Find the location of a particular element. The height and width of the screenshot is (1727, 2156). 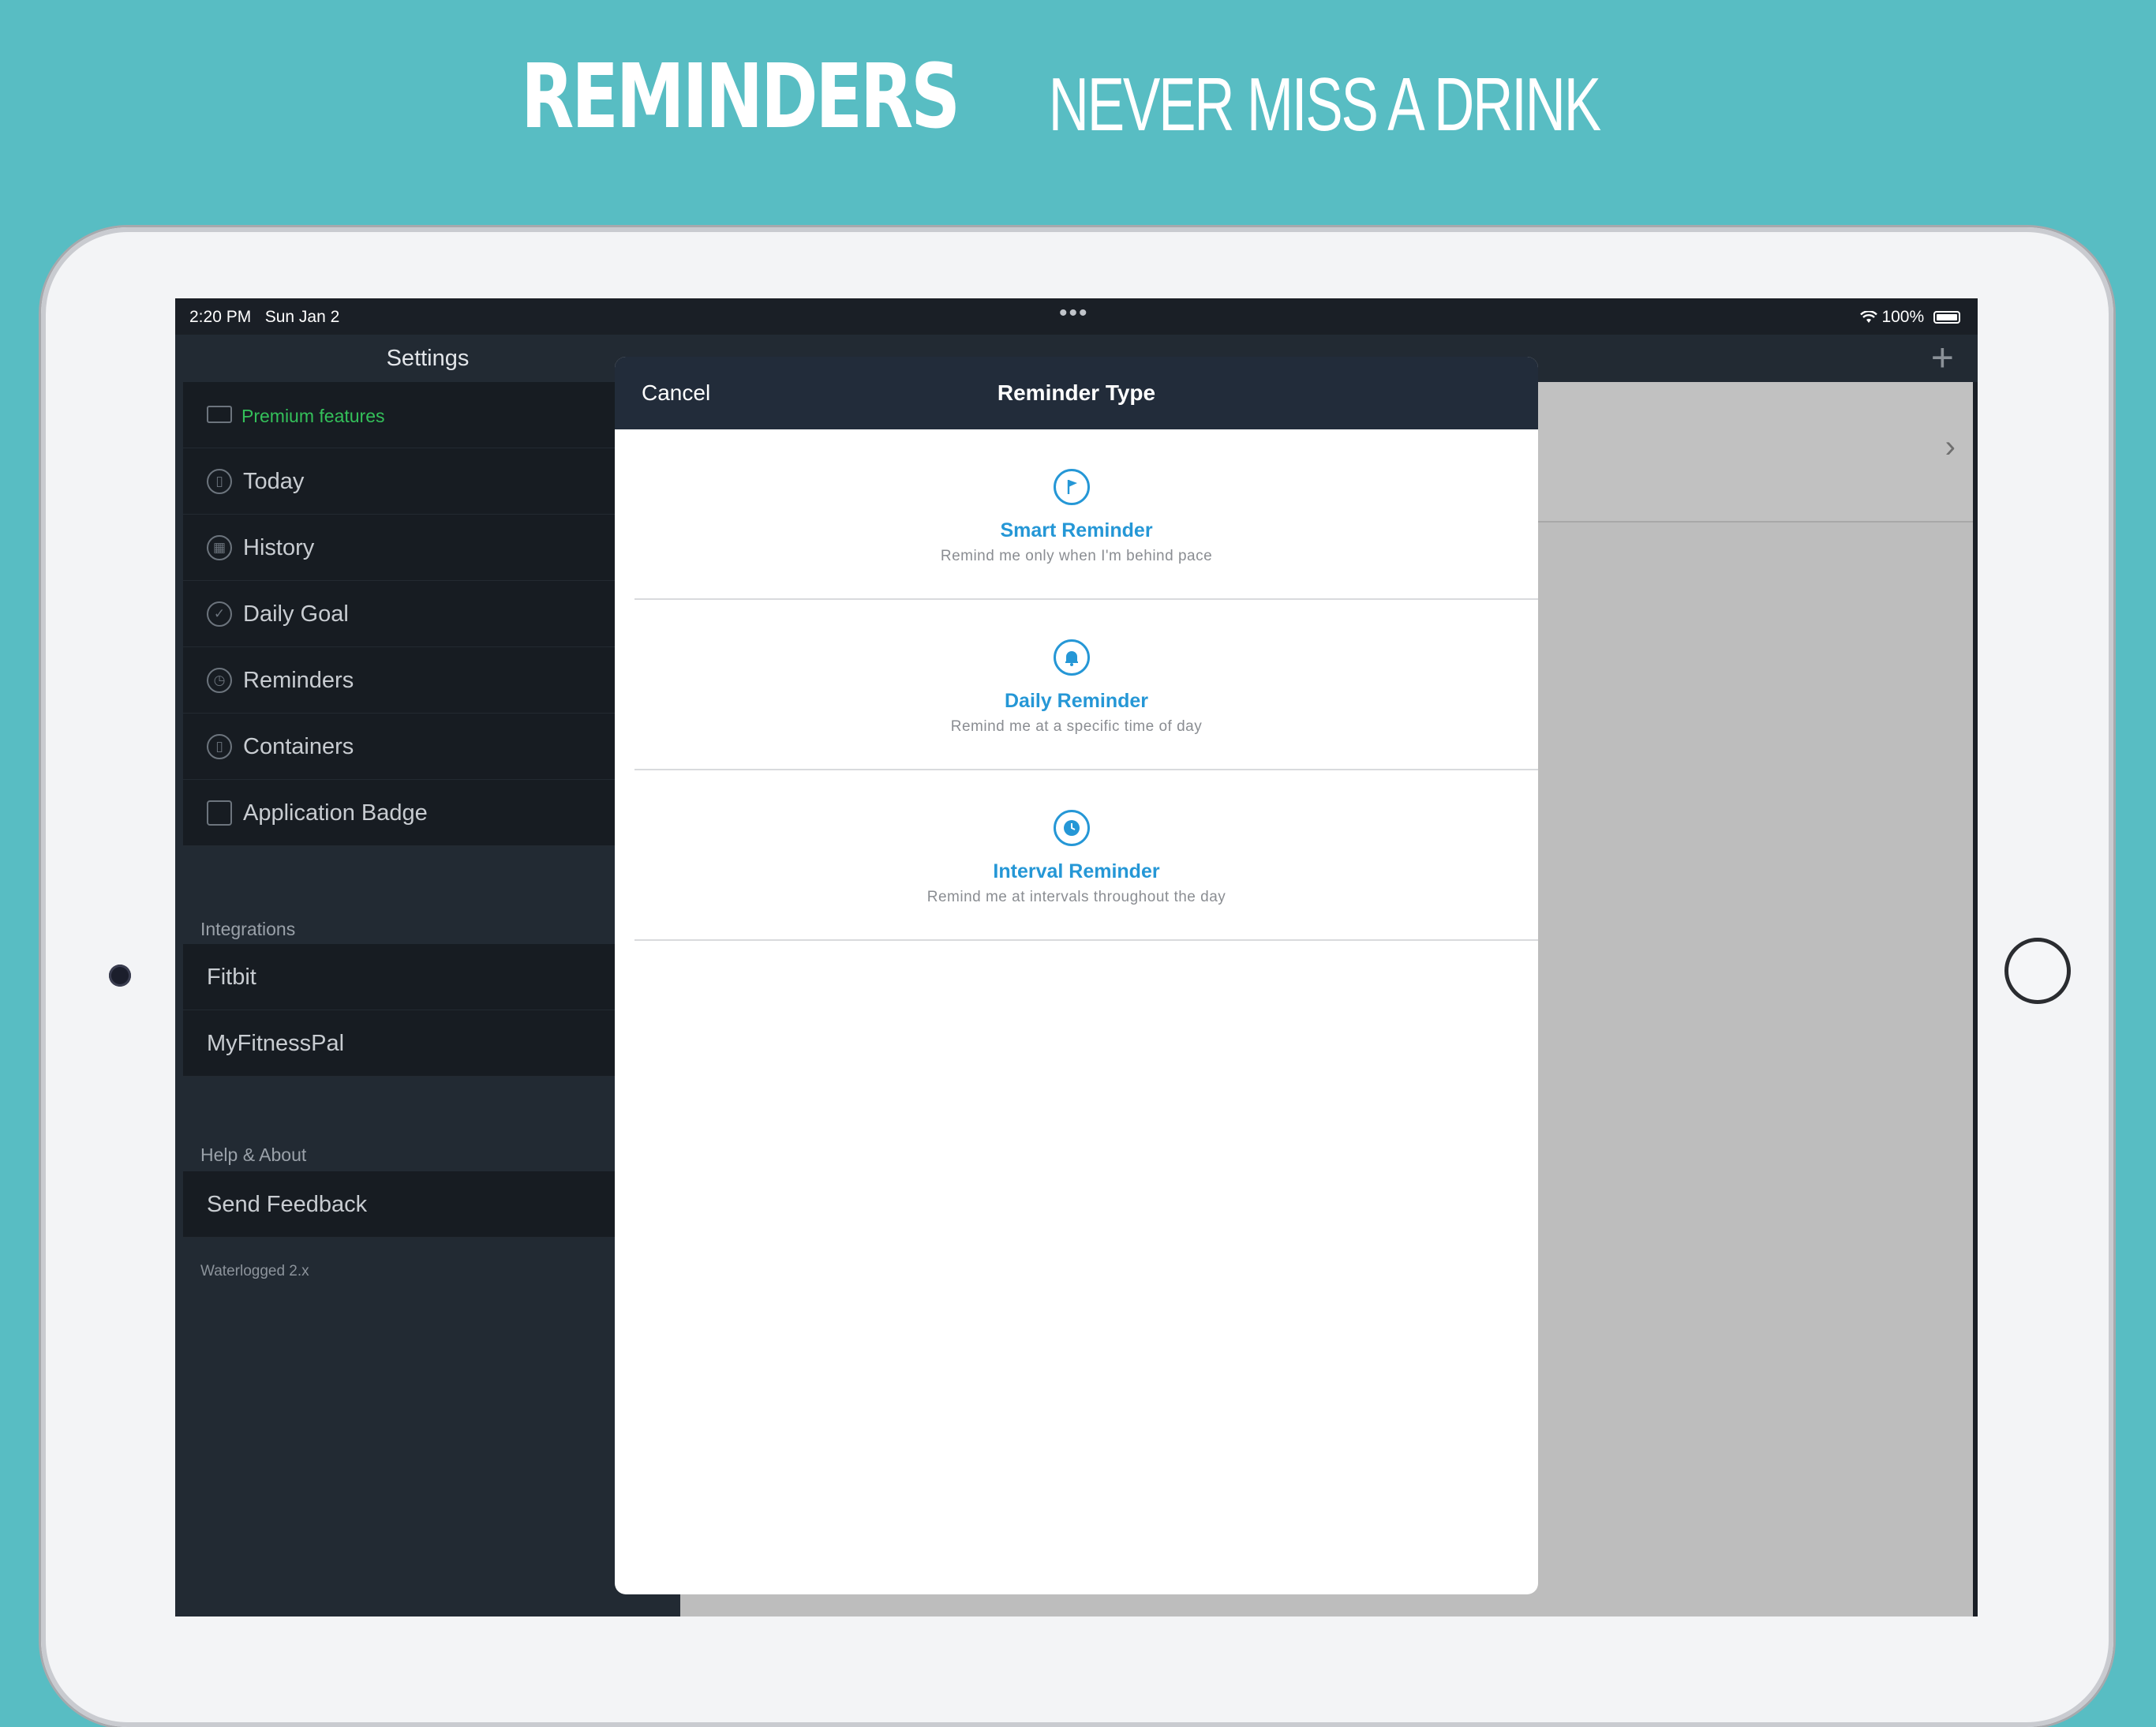

bell-icon is located at coordinates (1072, 657).